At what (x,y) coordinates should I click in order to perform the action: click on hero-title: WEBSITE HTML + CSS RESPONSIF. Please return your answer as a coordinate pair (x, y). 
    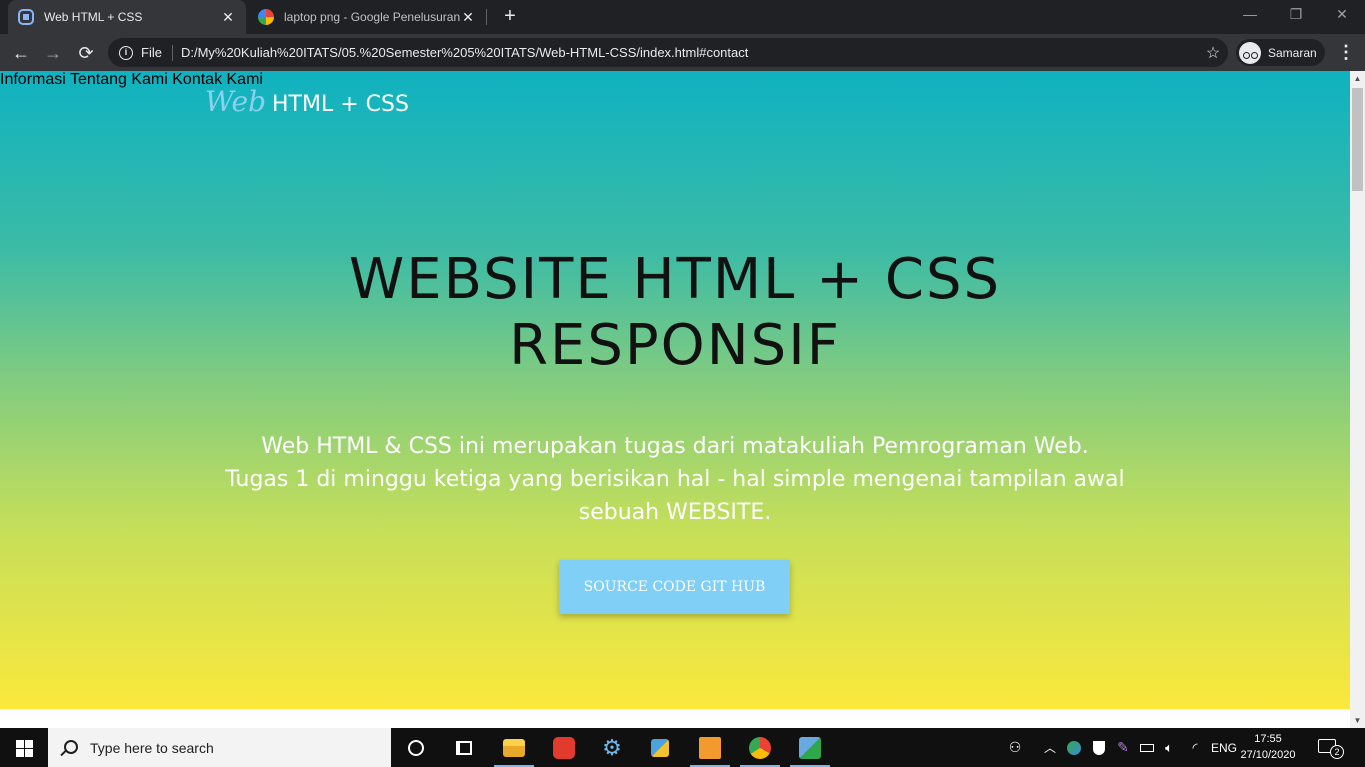
    Looking at the image, I should click on (675, 313).